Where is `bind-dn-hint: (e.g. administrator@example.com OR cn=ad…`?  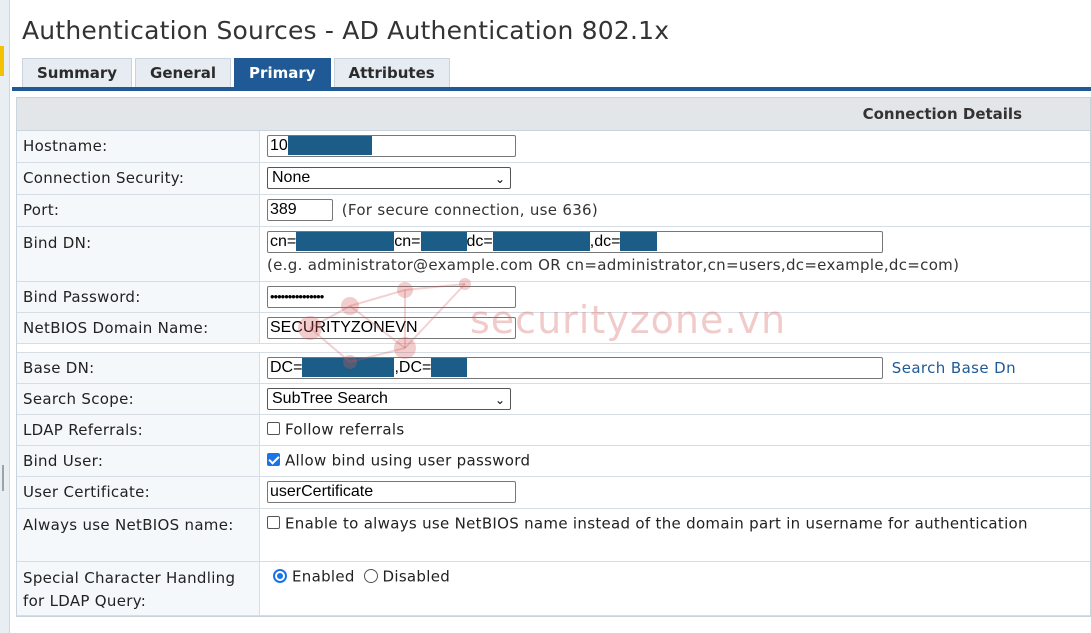
bind-dn-hint: (e.g. administrator@example.com OR cn=ad… is located at coordinates (613, 264).